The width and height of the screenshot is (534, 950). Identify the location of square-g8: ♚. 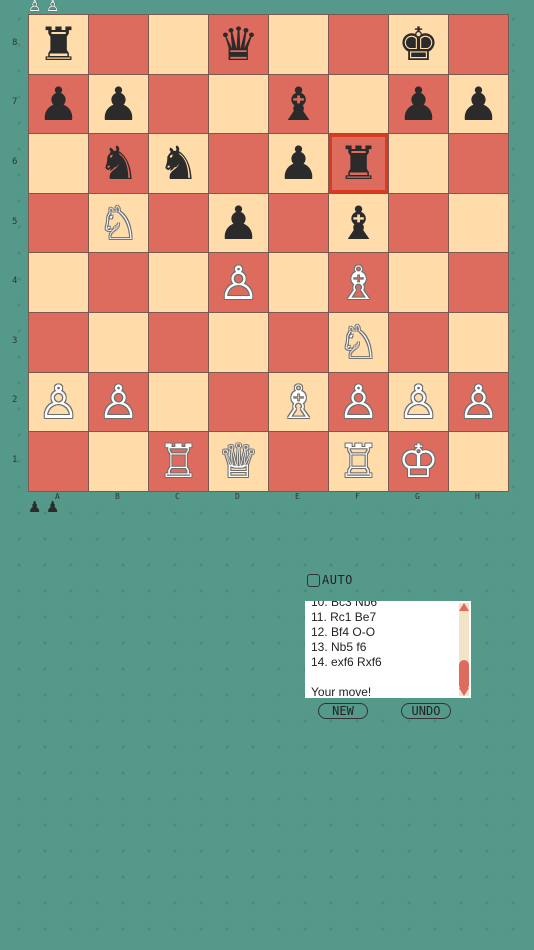
(418, 44).